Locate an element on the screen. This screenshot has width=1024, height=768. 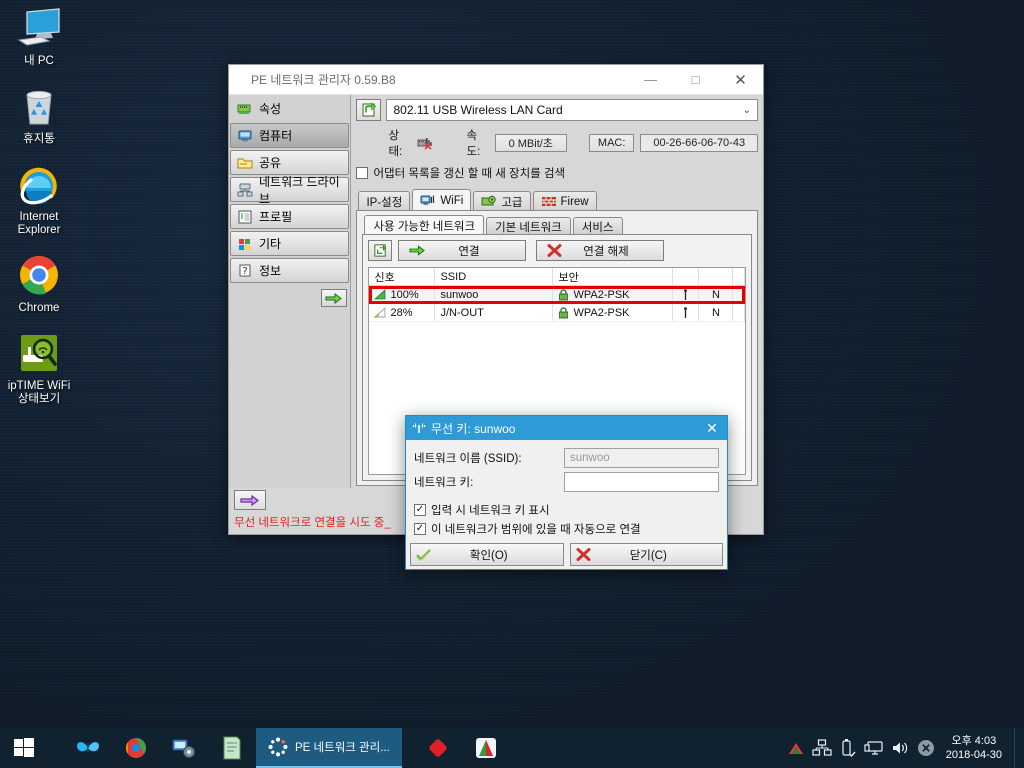
sidebar-go-button is located at coordinates (334, 298).